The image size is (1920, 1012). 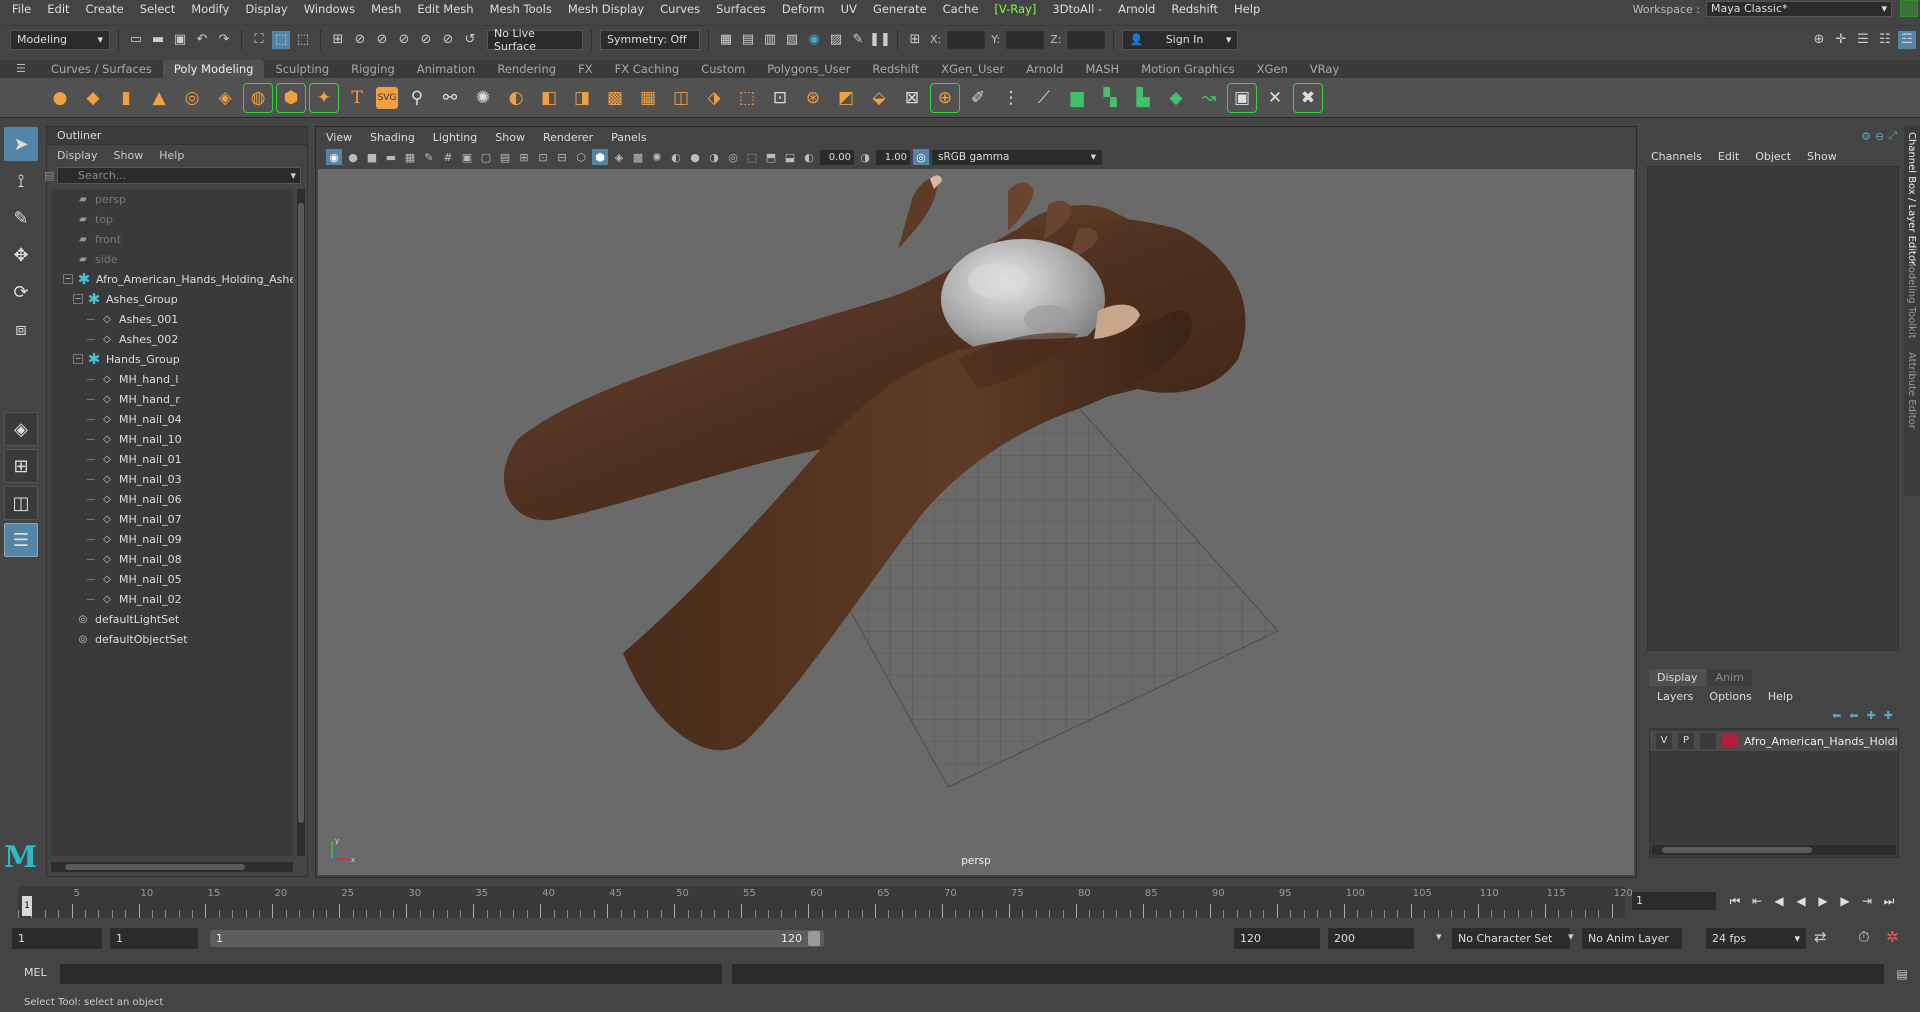 I want to click on tool-settings-icon: ☷, so click(x=1885, y=40).